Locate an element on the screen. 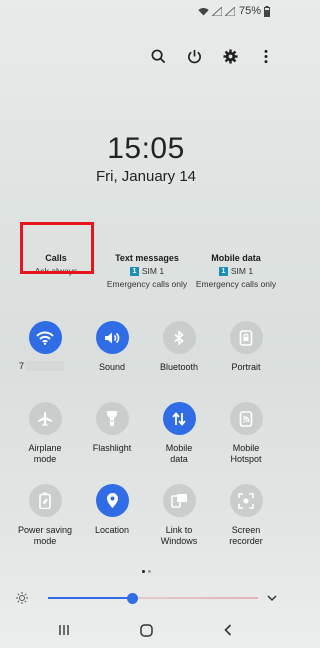  tile-hotspot: Mobile Hotspot is located at coordinates (246, 433).